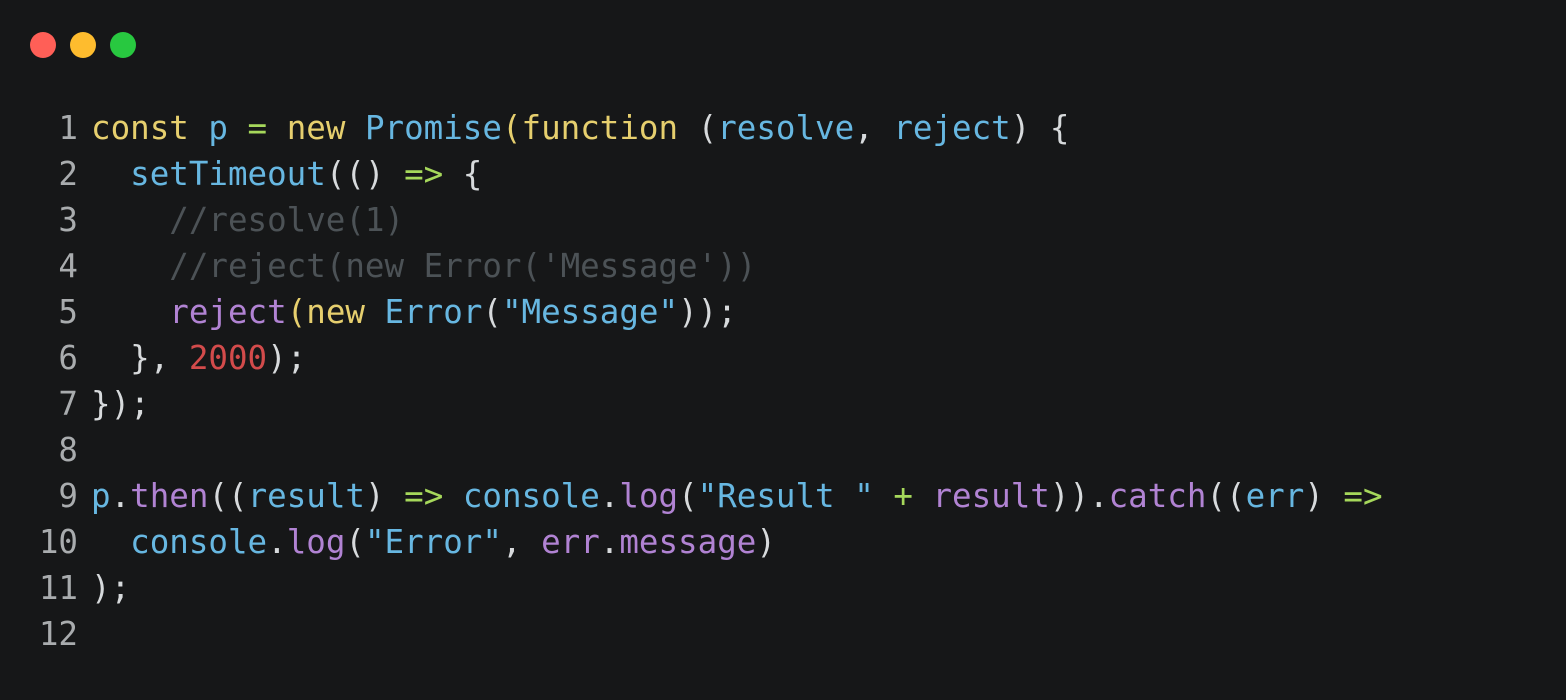  What do you see at coordinates (433, 312) in the screenshot?
I see `code-token-identifier: Error` at bounding box center [433, 312].